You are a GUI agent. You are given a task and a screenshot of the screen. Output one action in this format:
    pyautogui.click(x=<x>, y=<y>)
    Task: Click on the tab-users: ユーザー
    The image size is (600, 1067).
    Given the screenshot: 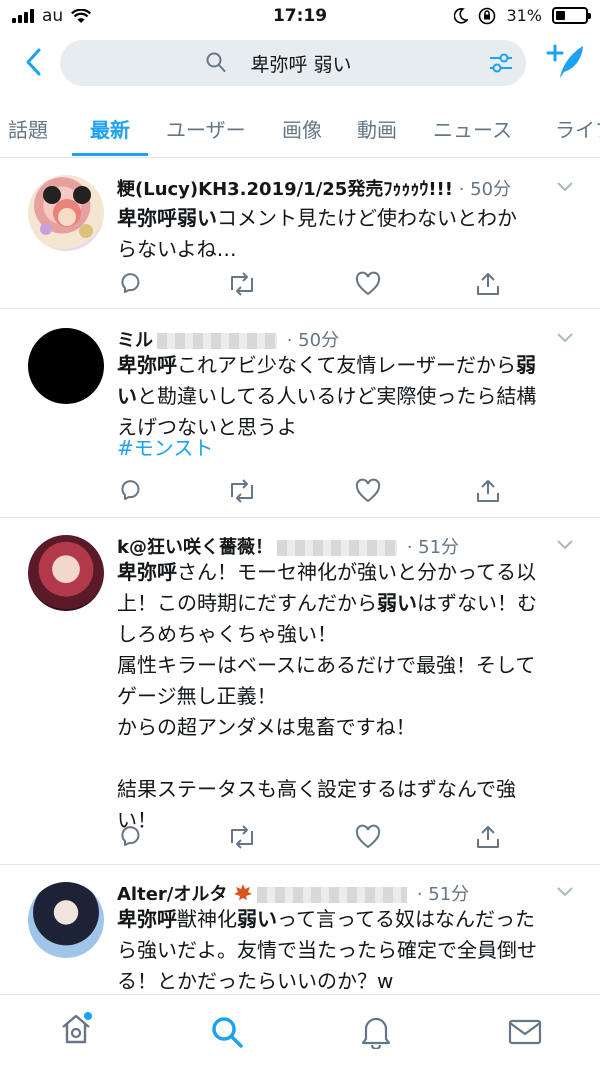 What is the action you would take?
    pyautogui.click(x=206, y=128)
    